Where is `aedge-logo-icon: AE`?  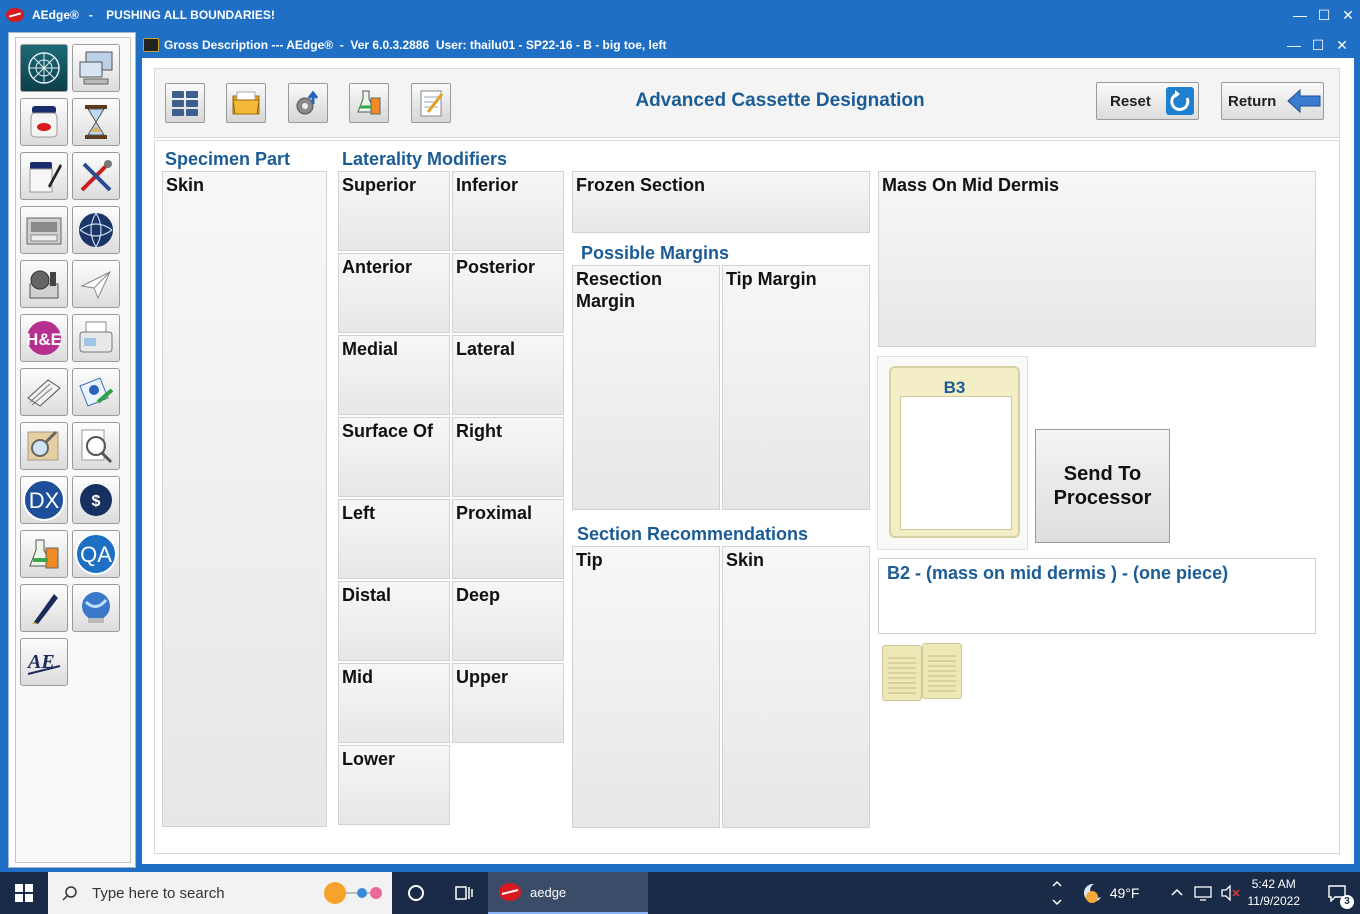 aedge-logo-icon: AE is located at coordinates (44, 662).